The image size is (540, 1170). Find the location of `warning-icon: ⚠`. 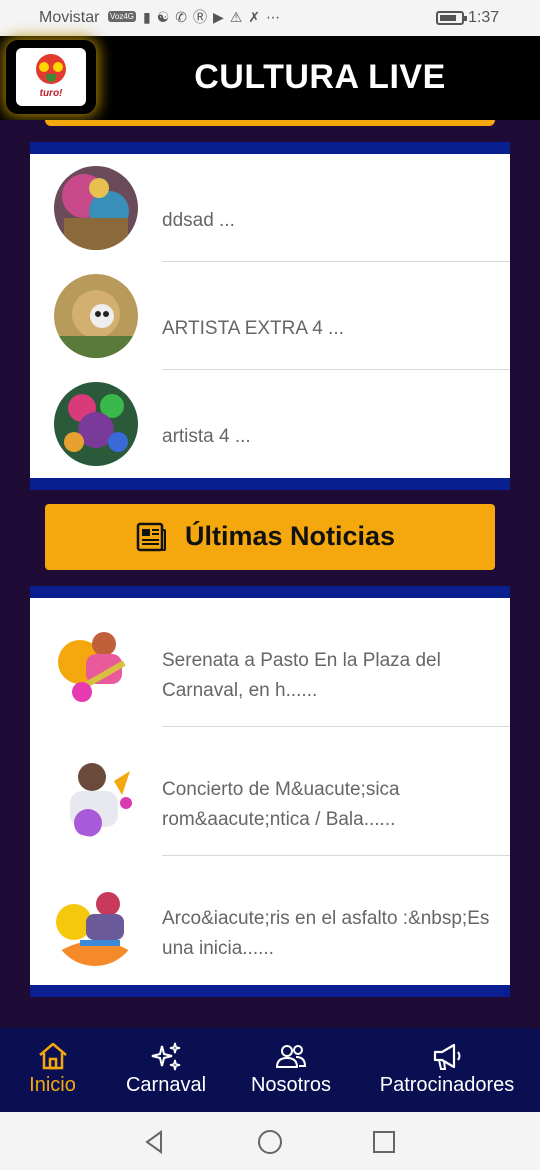

warning-icon: ⚠ is located at coordinates (236, 17).